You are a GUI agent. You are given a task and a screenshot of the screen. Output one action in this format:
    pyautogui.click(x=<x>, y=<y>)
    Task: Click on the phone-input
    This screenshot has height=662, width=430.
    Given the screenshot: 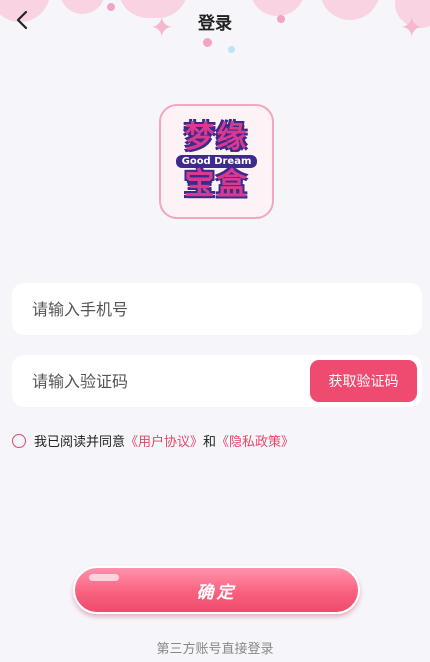 What is the action you would take?
    pyautogui.click(x=172, y=309)
    